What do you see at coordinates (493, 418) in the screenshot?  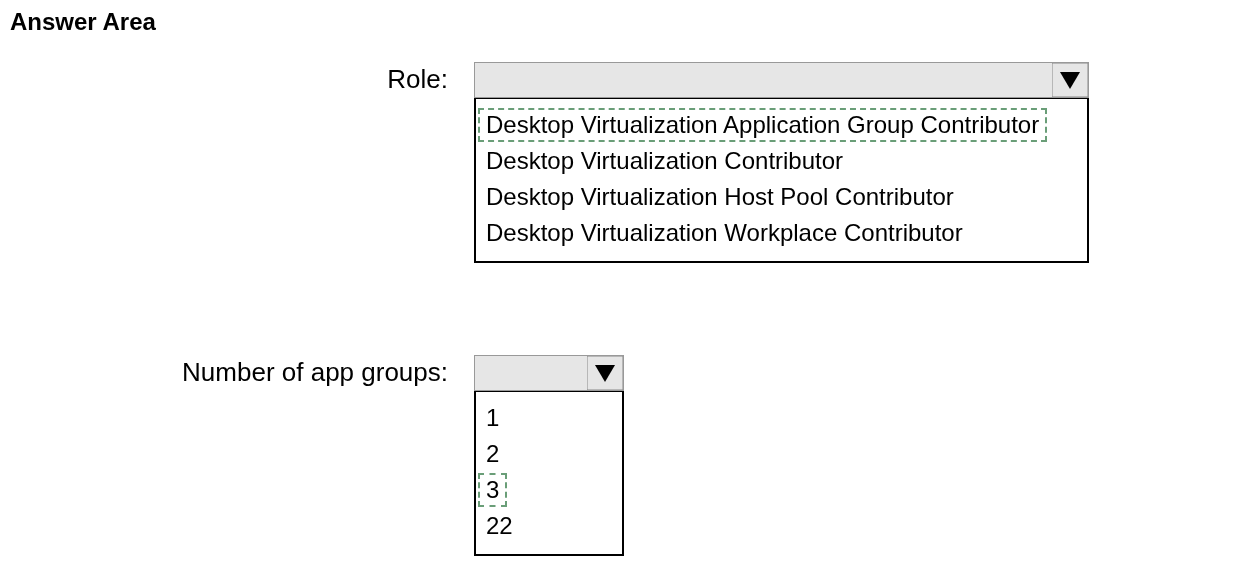 I see `dropdown-option: 1` at bounding box center [493, 418].